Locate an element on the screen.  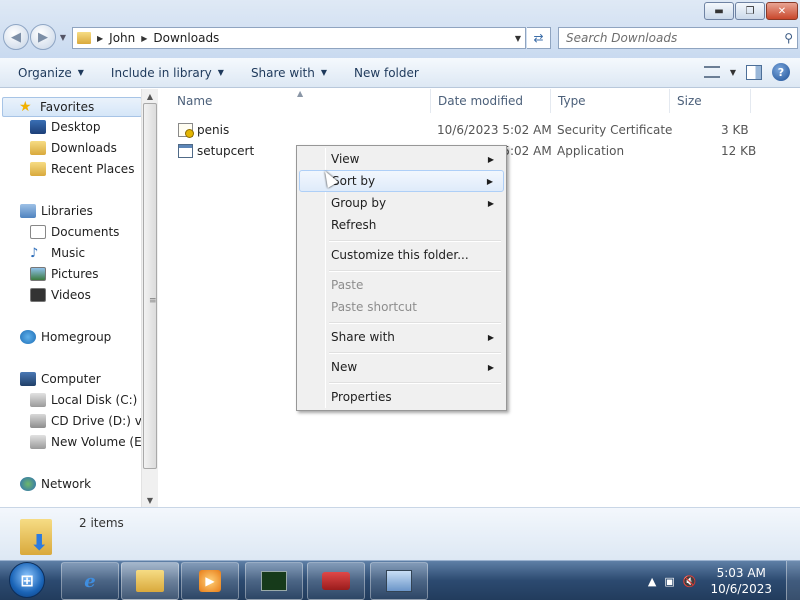
organize-button: Organize ▼ is located at coordinates (51, 73).